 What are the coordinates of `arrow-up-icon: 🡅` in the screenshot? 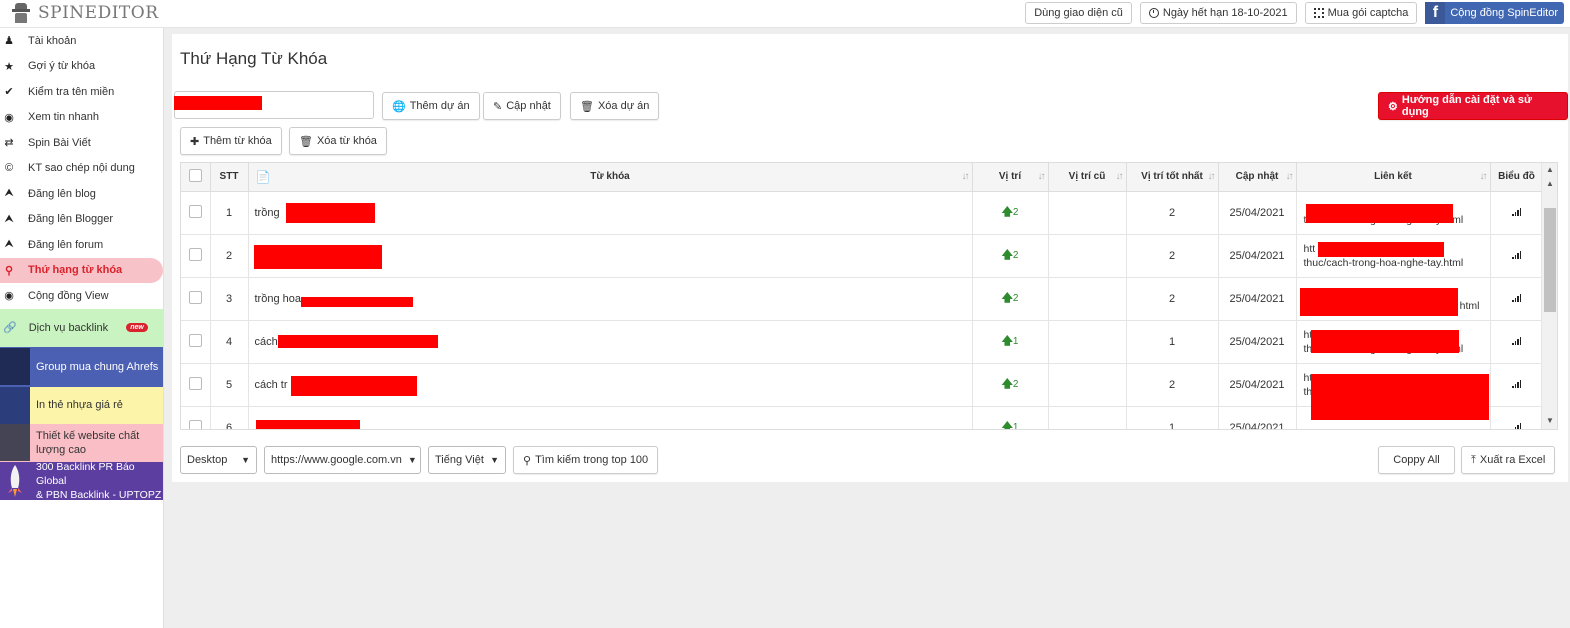 It's located at (1007, 298).